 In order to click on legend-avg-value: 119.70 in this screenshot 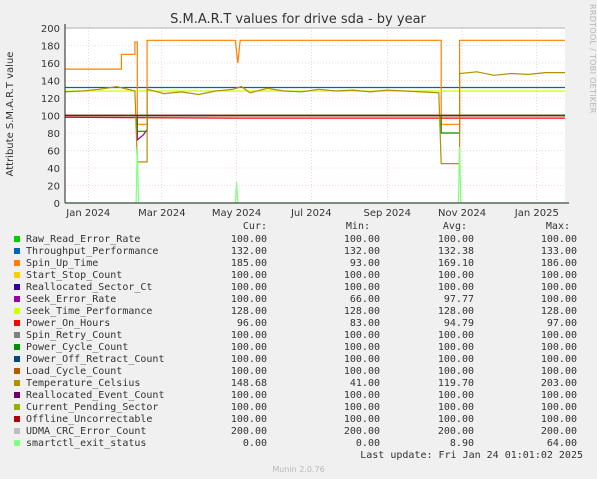, I will do `click(455, 383)`.